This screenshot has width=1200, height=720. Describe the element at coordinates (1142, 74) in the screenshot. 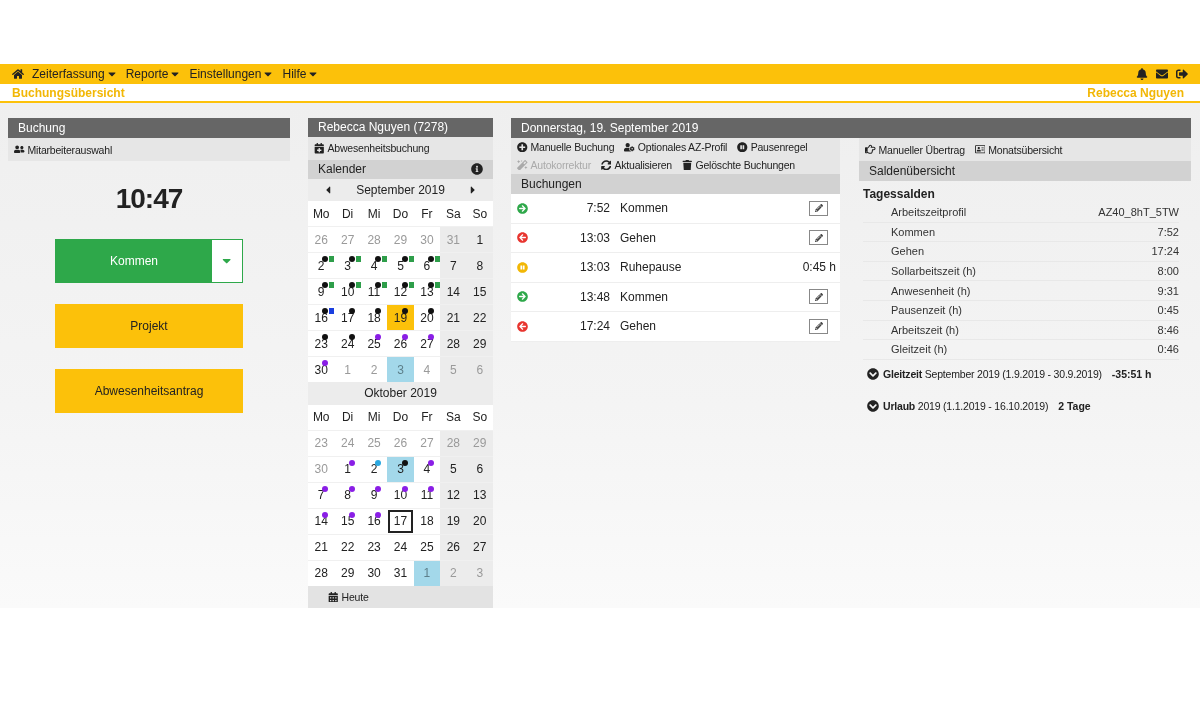

I see `bell-icon` at that location.